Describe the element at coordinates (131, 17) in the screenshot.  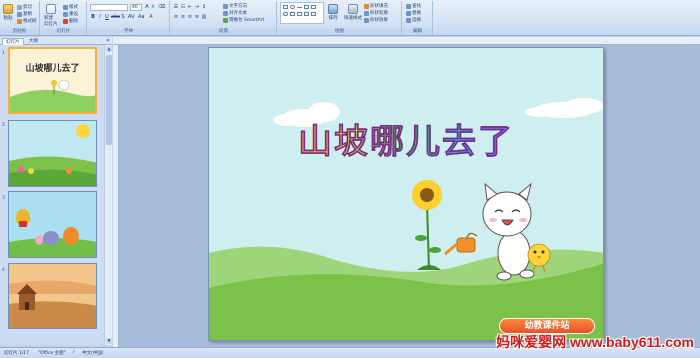
I see `char-spacing-icon: AV` at that location.